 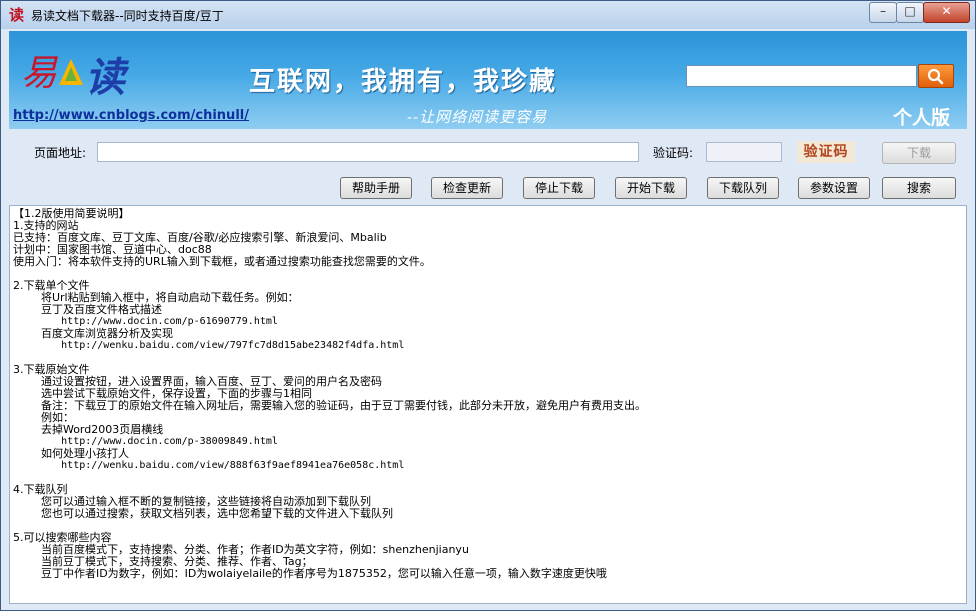 What do you see at coordinates (922, 118) in the screenshot?
I see `edition-label: 个人版` at bounding box center [922, 118].